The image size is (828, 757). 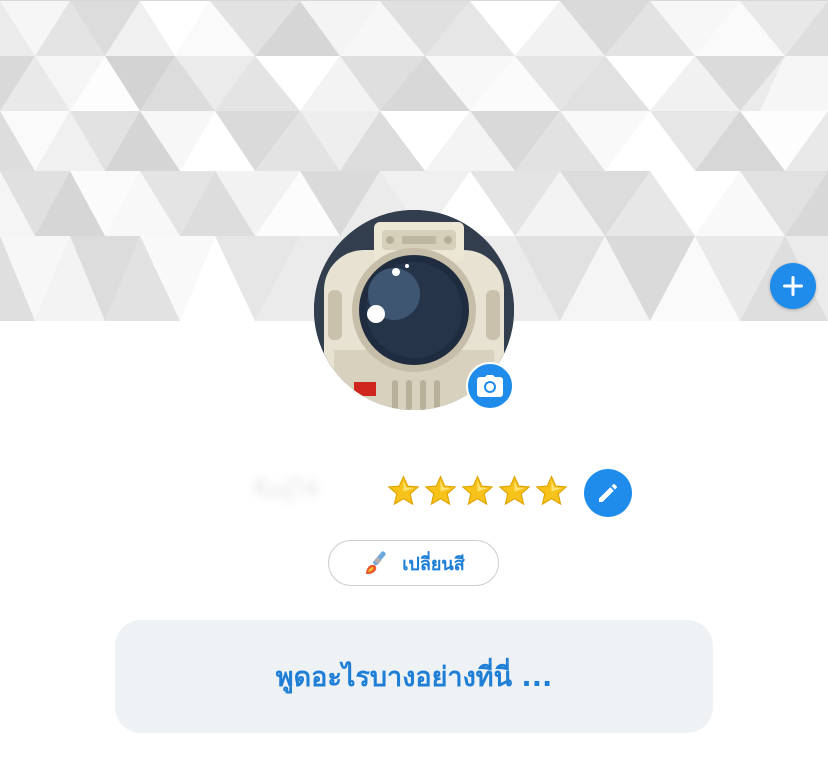 I want to click on change-color-label: เปลี่ยนสี, so click(x=433, y=564).